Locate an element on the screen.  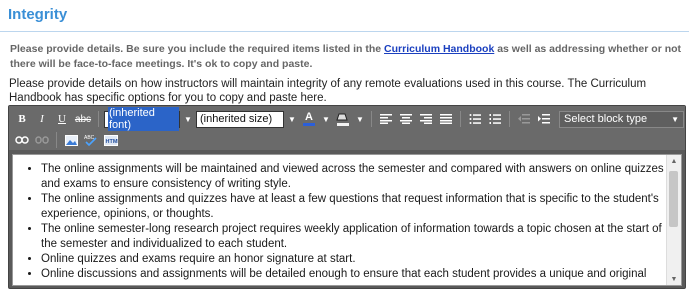
highlight-color-button is located at coordinates (343, 119).